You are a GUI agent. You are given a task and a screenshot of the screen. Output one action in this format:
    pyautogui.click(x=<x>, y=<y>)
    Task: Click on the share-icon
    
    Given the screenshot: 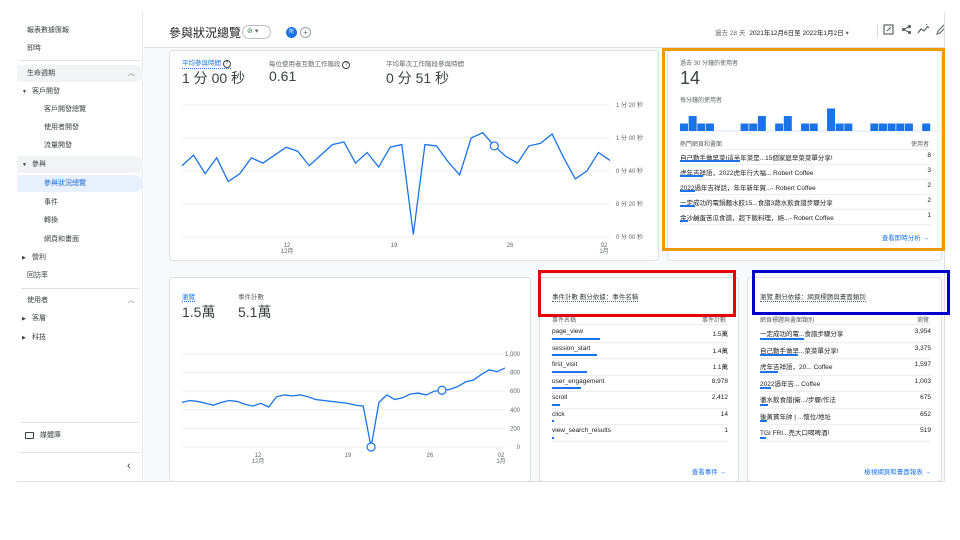 What is the action you would take?
    pyautogui.click(x=906, y=30)
    